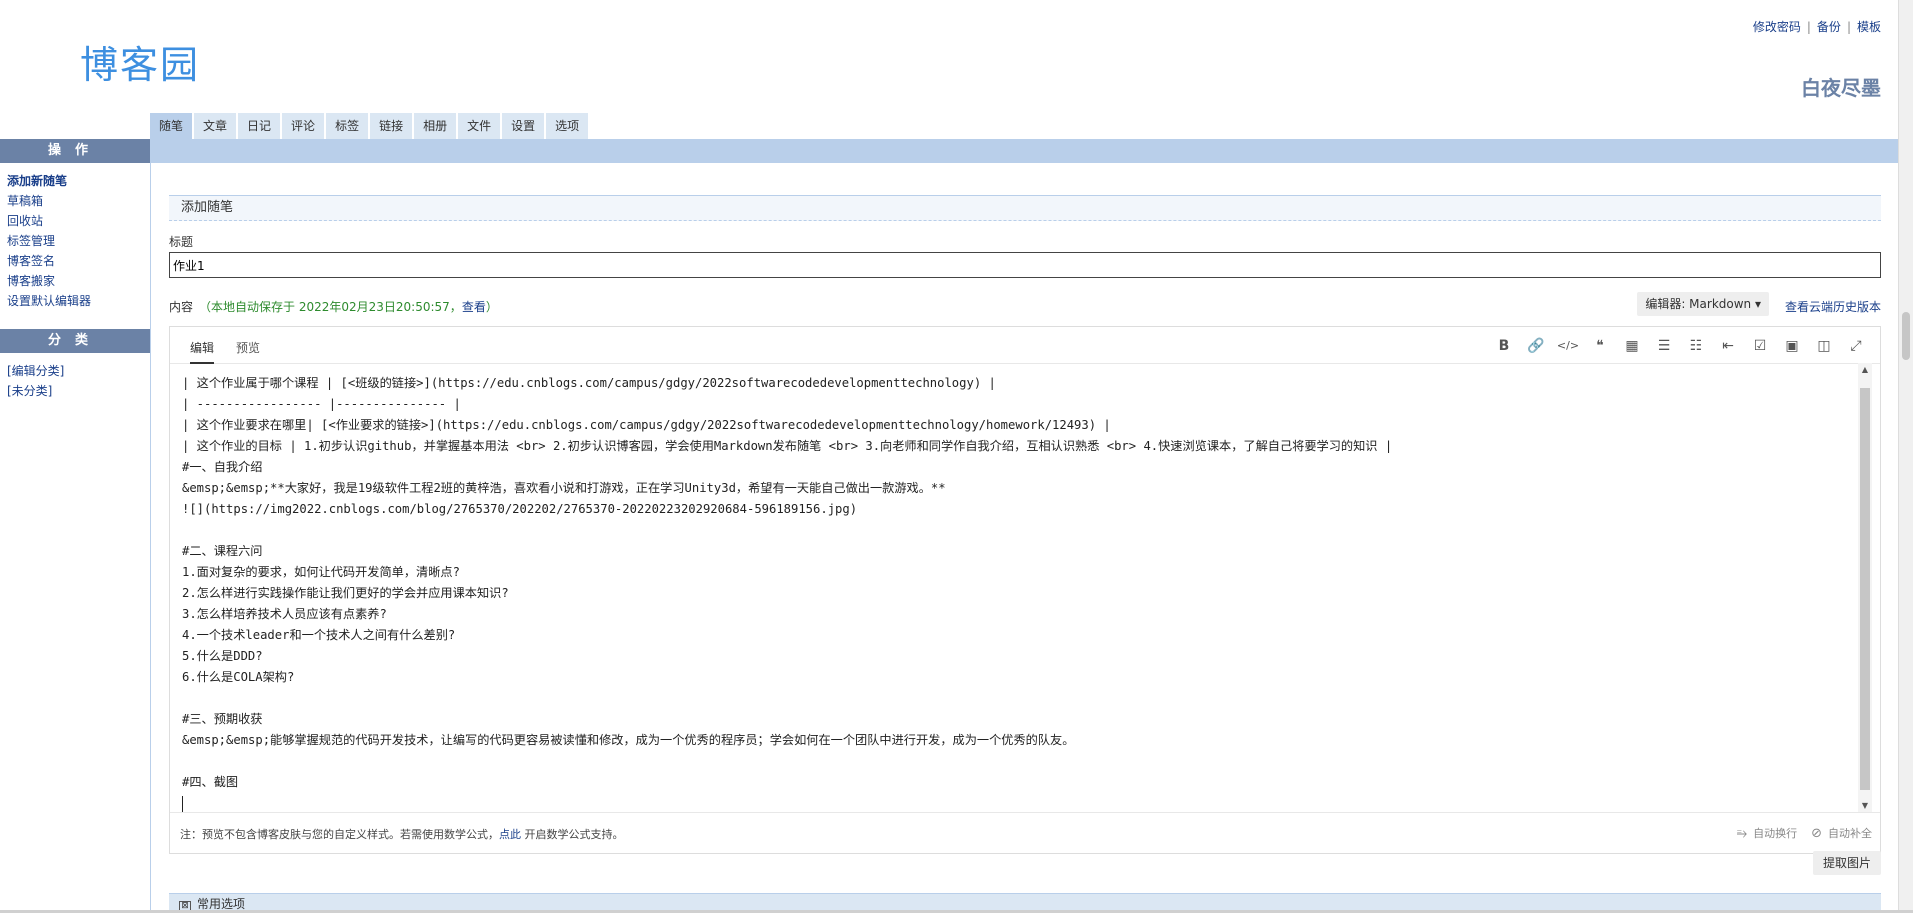 The image size is (1913, 914). What do you see at coordinates (1841, 86) in the screenshot?
I see `user-name: 白夜尽墨` at bounding box center [1841, 86].